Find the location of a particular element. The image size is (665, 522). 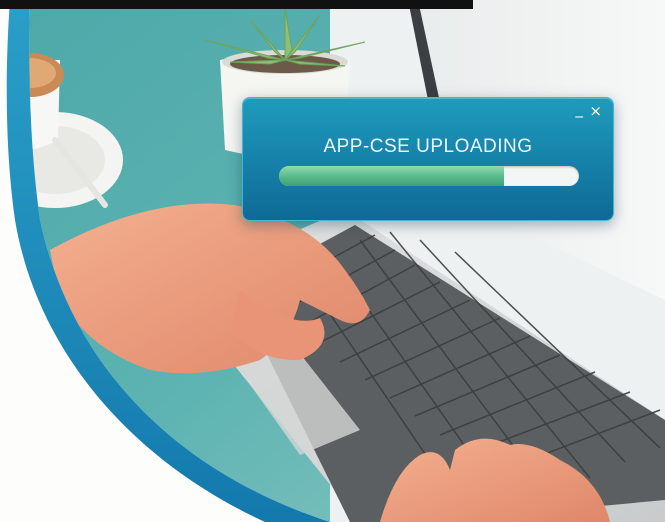

top-strip-text is located at coordinates (236, 4).